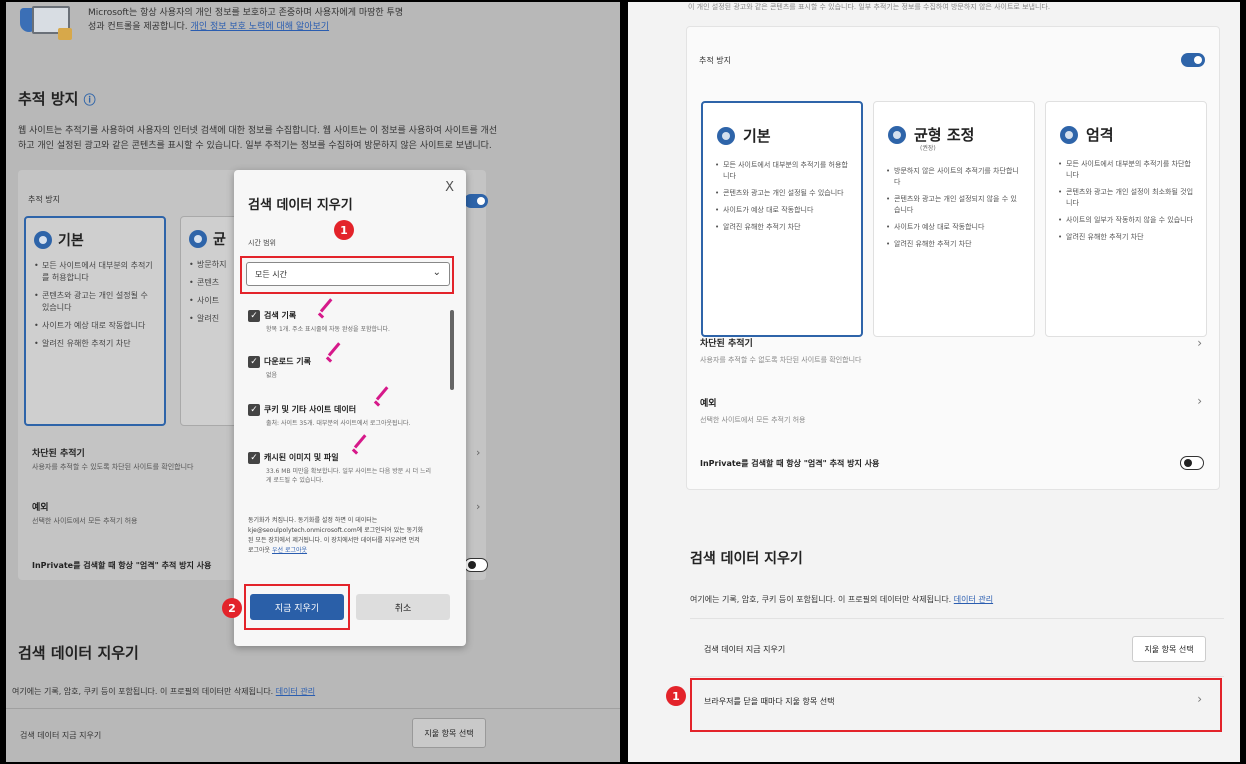  I want to click on close-icon: X, so click(449, 187).